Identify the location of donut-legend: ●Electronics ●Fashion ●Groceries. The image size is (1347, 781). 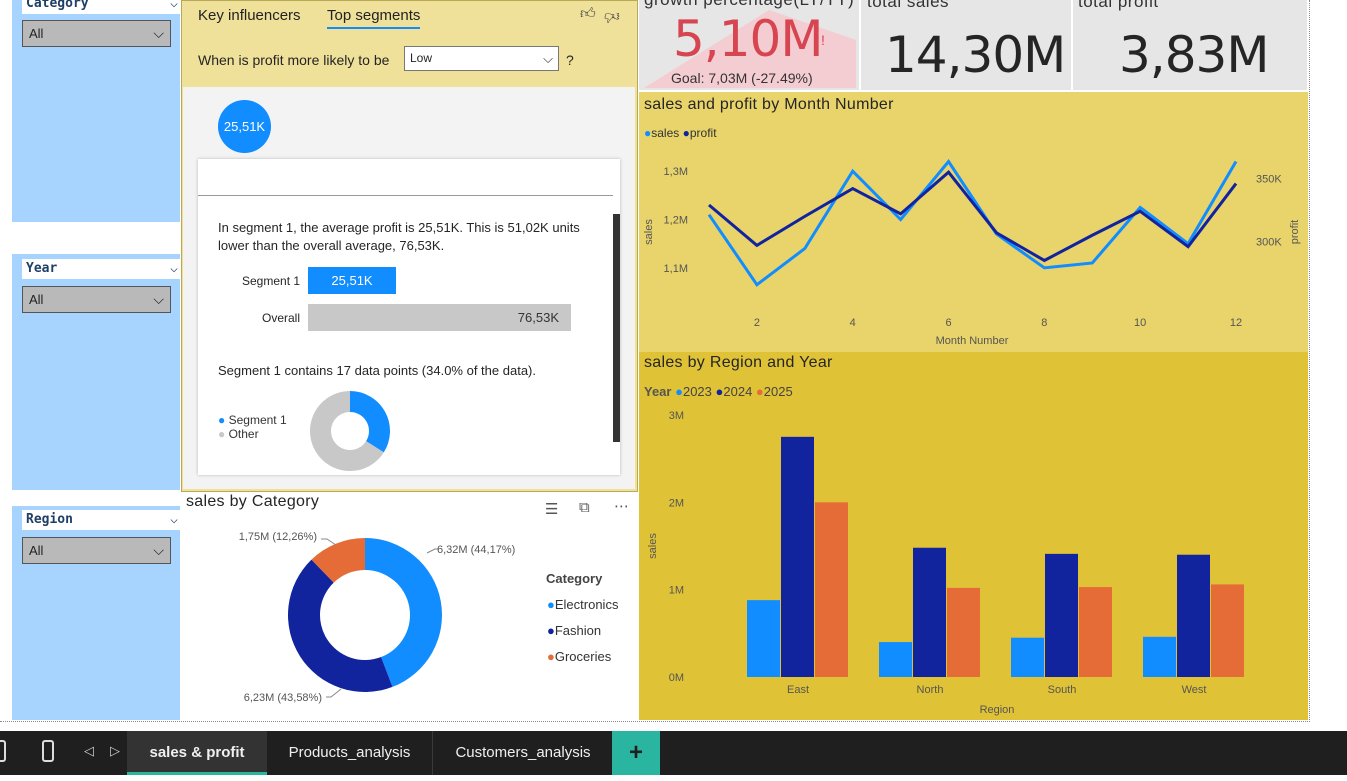
(582, 631).